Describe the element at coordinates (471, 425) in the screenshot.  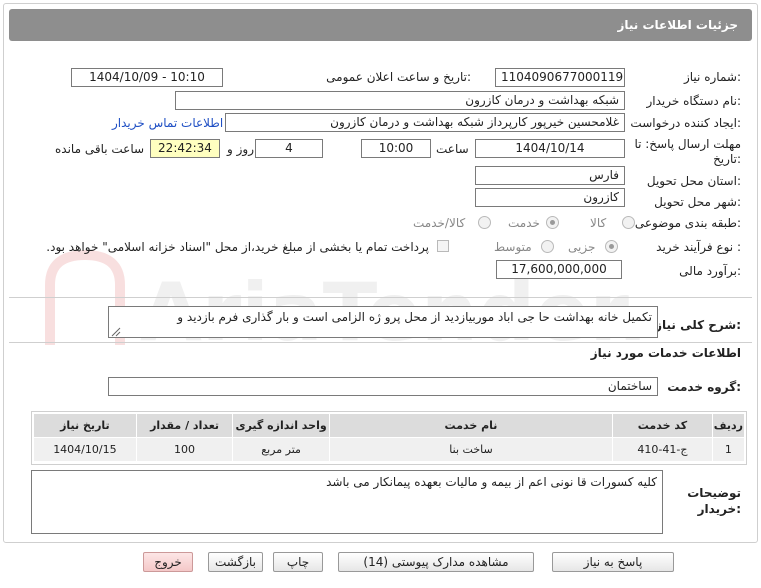
I see `column-header: نام خدمت` at that location.